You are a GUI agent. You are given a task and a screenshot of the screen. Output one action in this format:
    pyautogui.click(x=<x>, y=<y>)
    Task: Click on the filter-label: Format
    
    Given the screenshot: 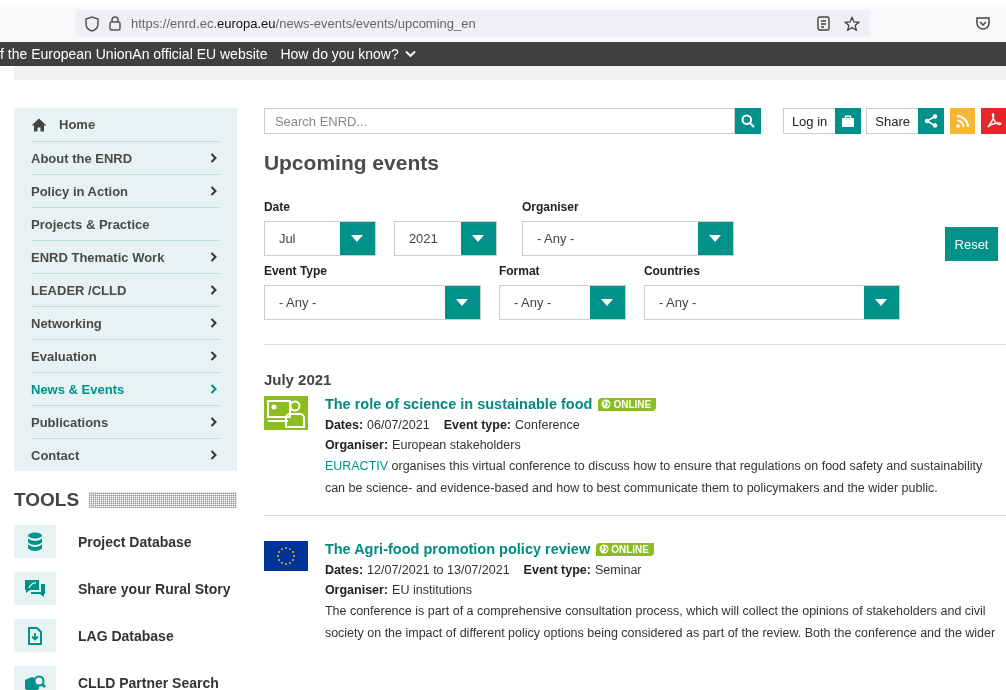 What is the action you would take?
    pyautogui.click(x=519, y=271)
    